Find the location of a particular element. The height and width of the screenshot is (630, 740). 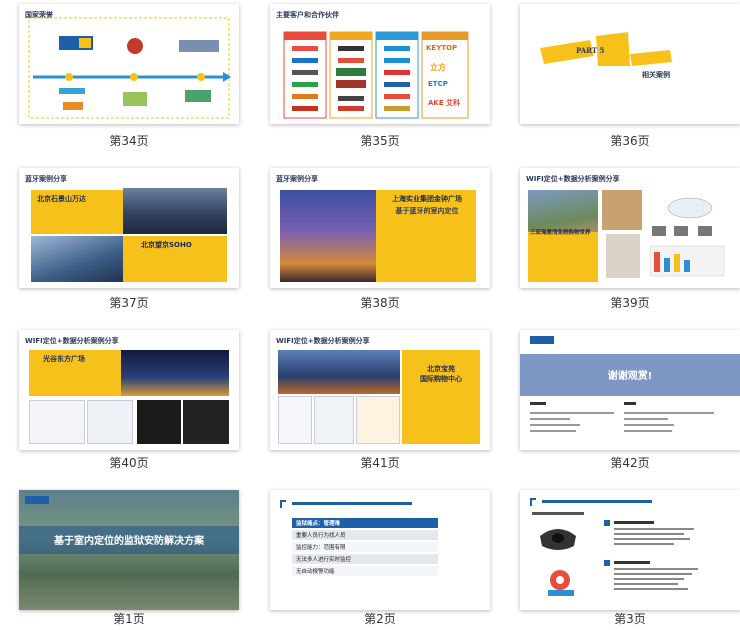

page-number-label: 第38页 is located at coordinates (380, 303).